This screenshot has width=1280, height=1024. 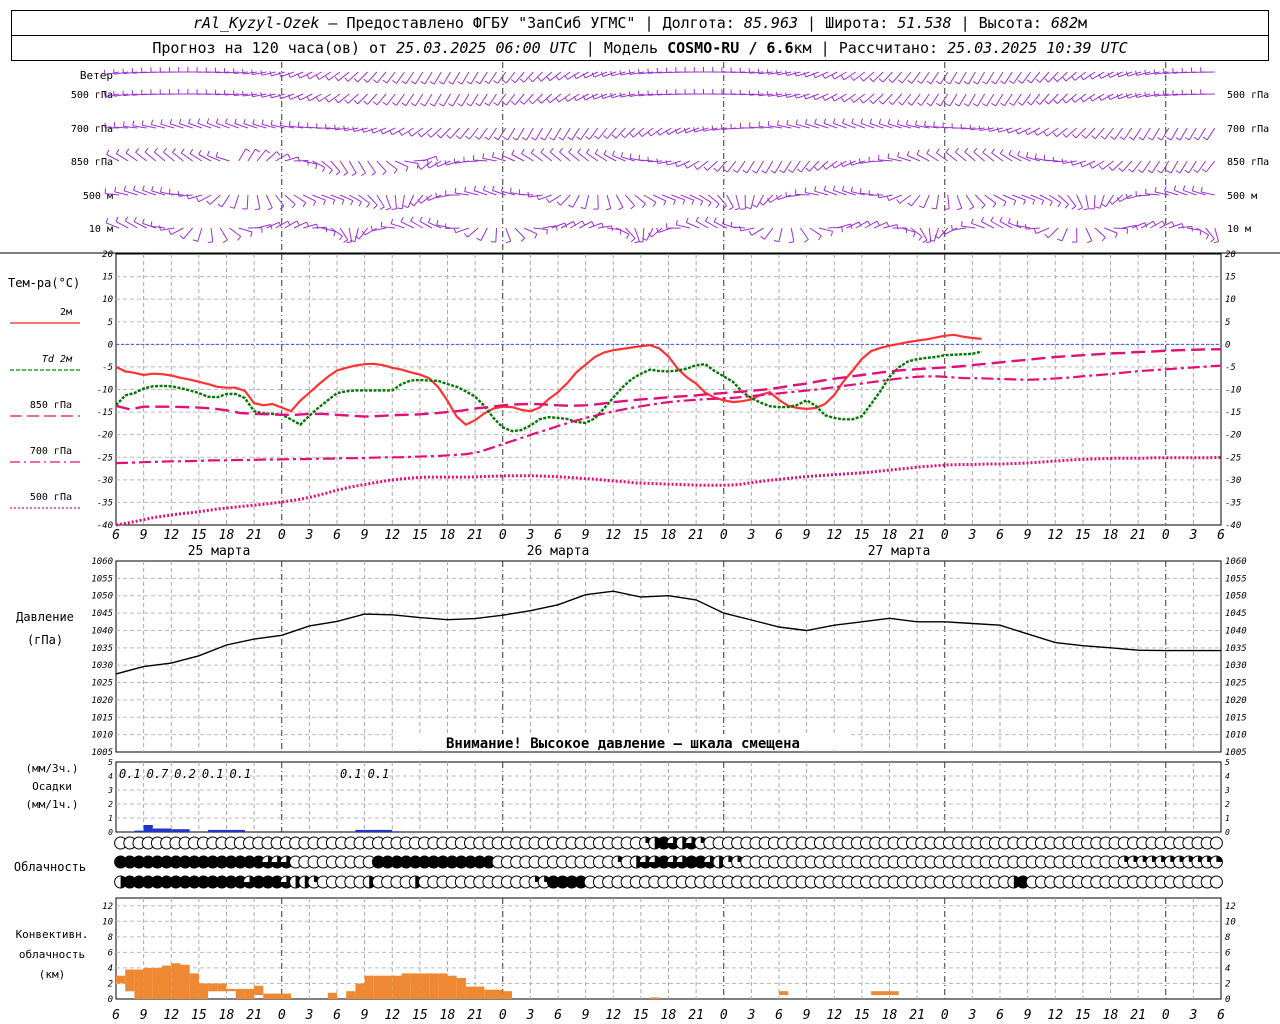 I want to click on pressure-y-tick-right: 1030, so click(x=1236, y=666).